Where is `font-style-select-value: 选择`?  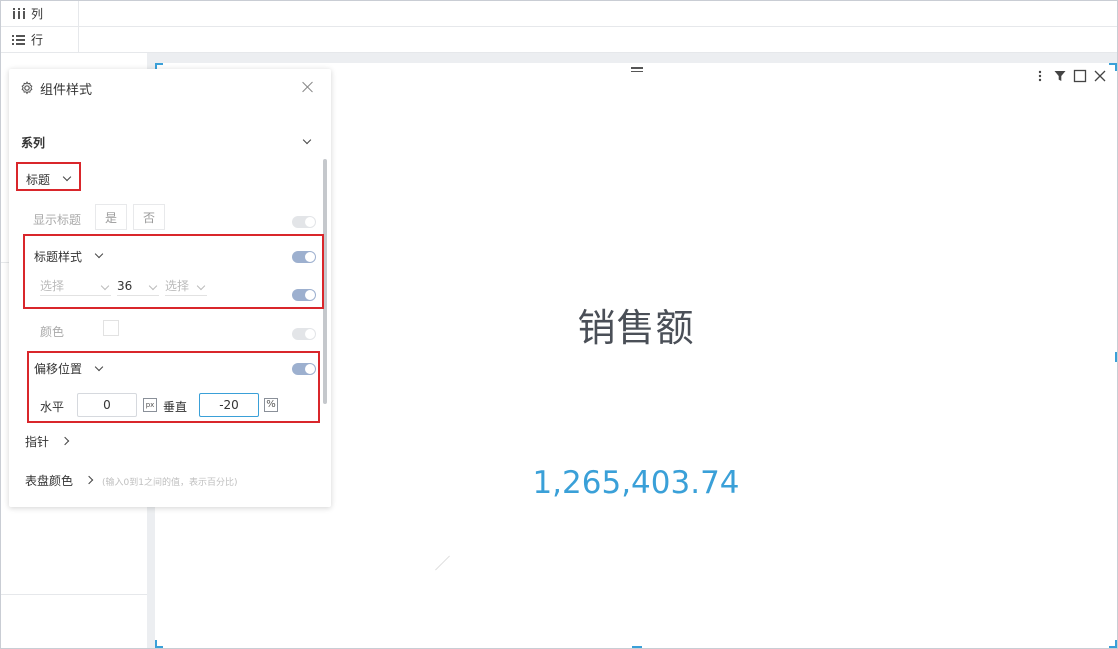 font-style-select-value: 选择 is located at coordinates (177, 286).